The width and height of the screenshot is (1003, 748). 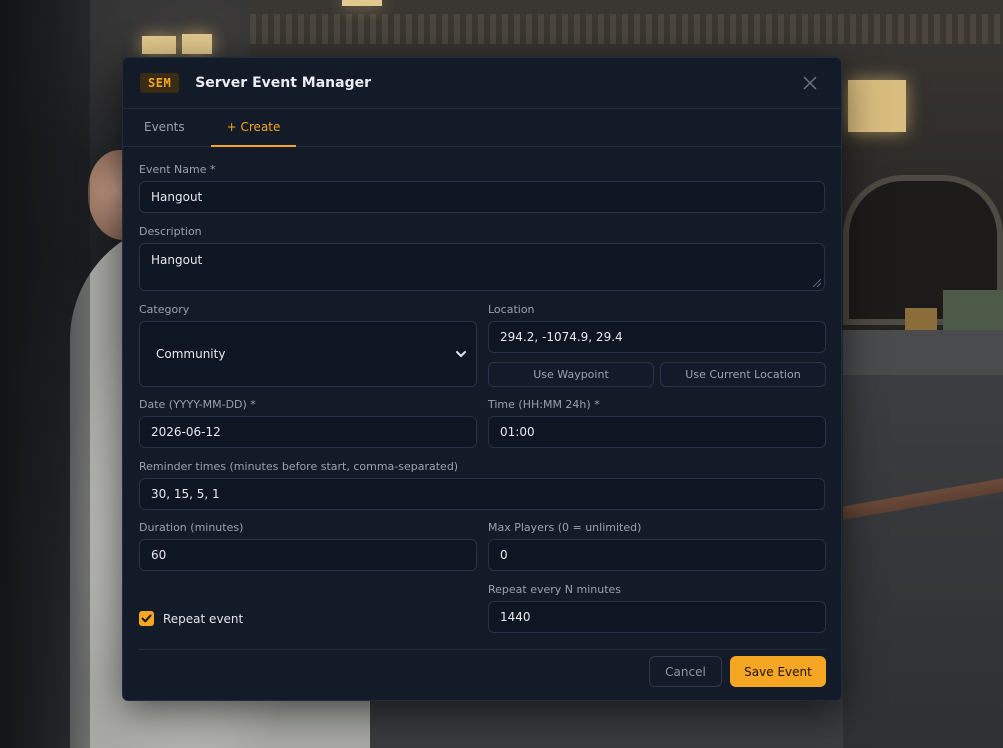 I want to click on description-value: Hangout, so click(x=177, y=260).